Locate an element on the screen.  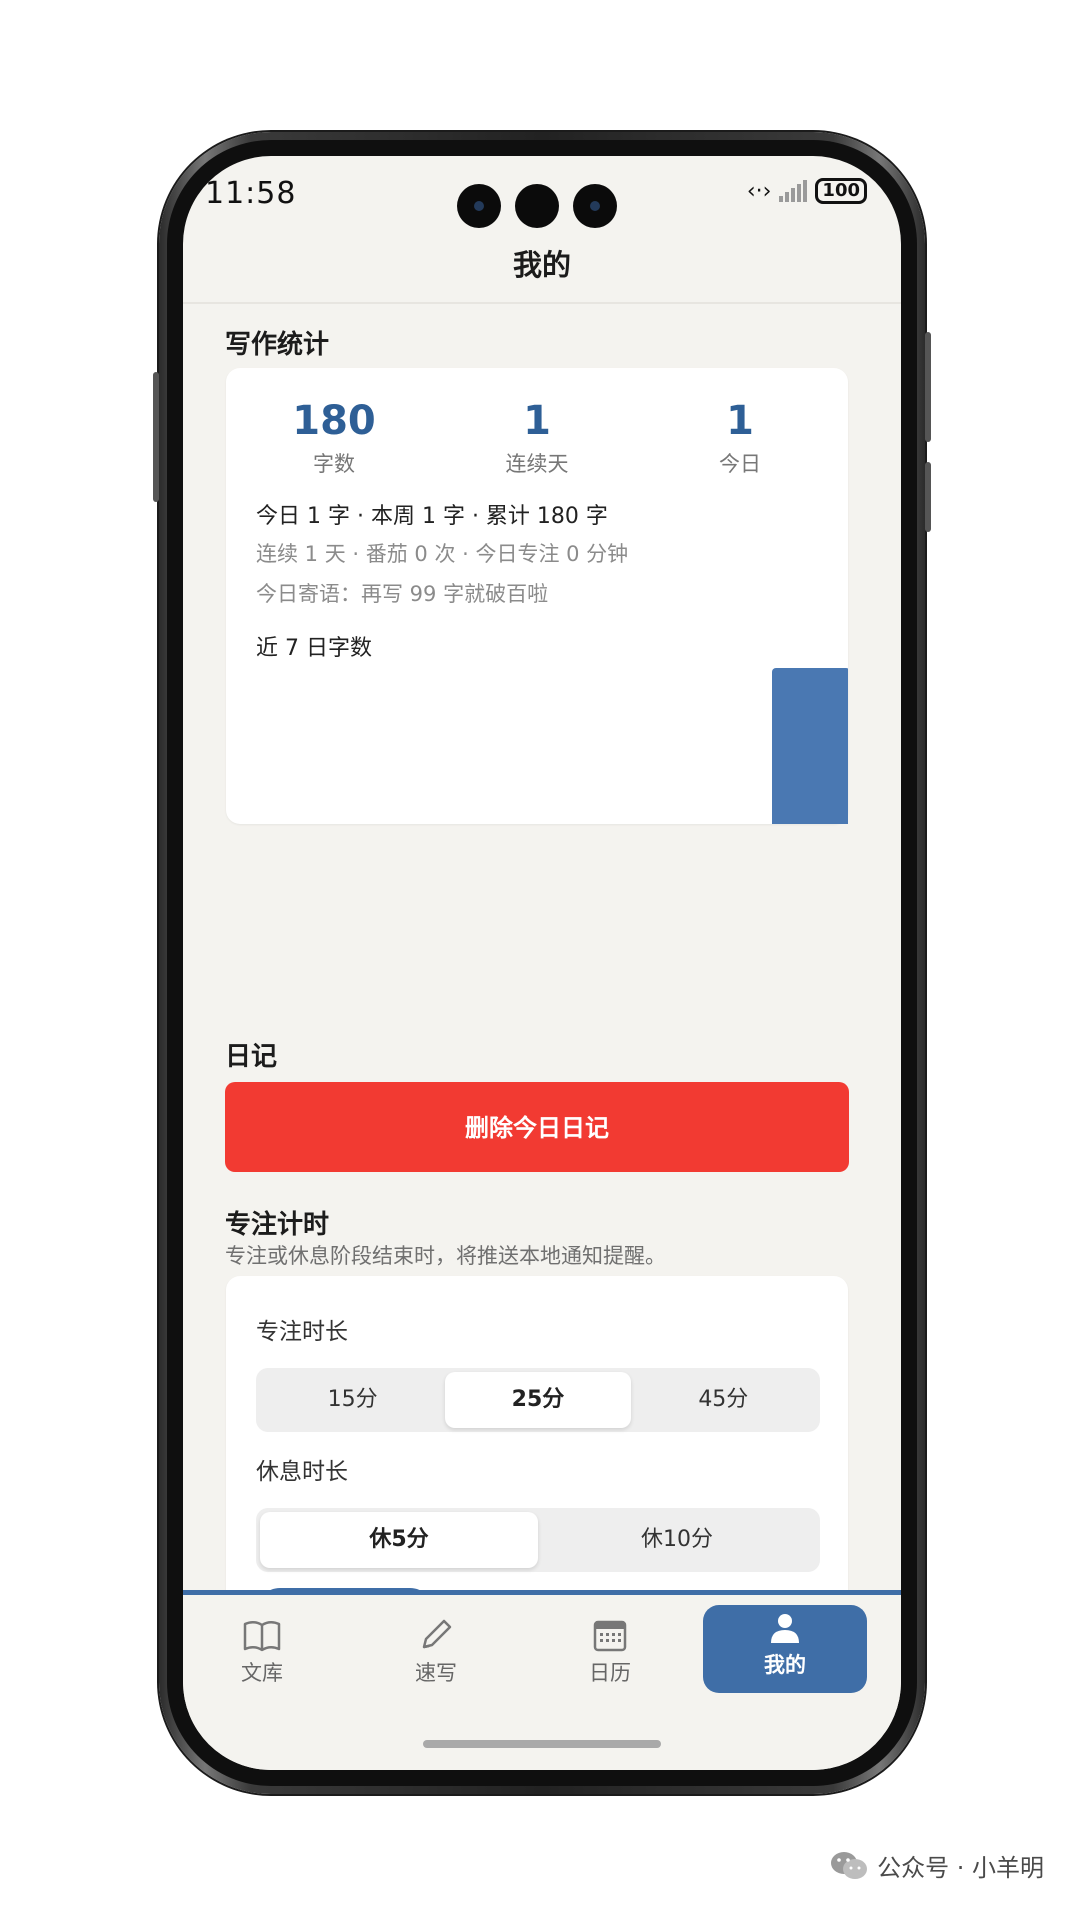
camera-sensor-icon is located at coordinates (537, 206).